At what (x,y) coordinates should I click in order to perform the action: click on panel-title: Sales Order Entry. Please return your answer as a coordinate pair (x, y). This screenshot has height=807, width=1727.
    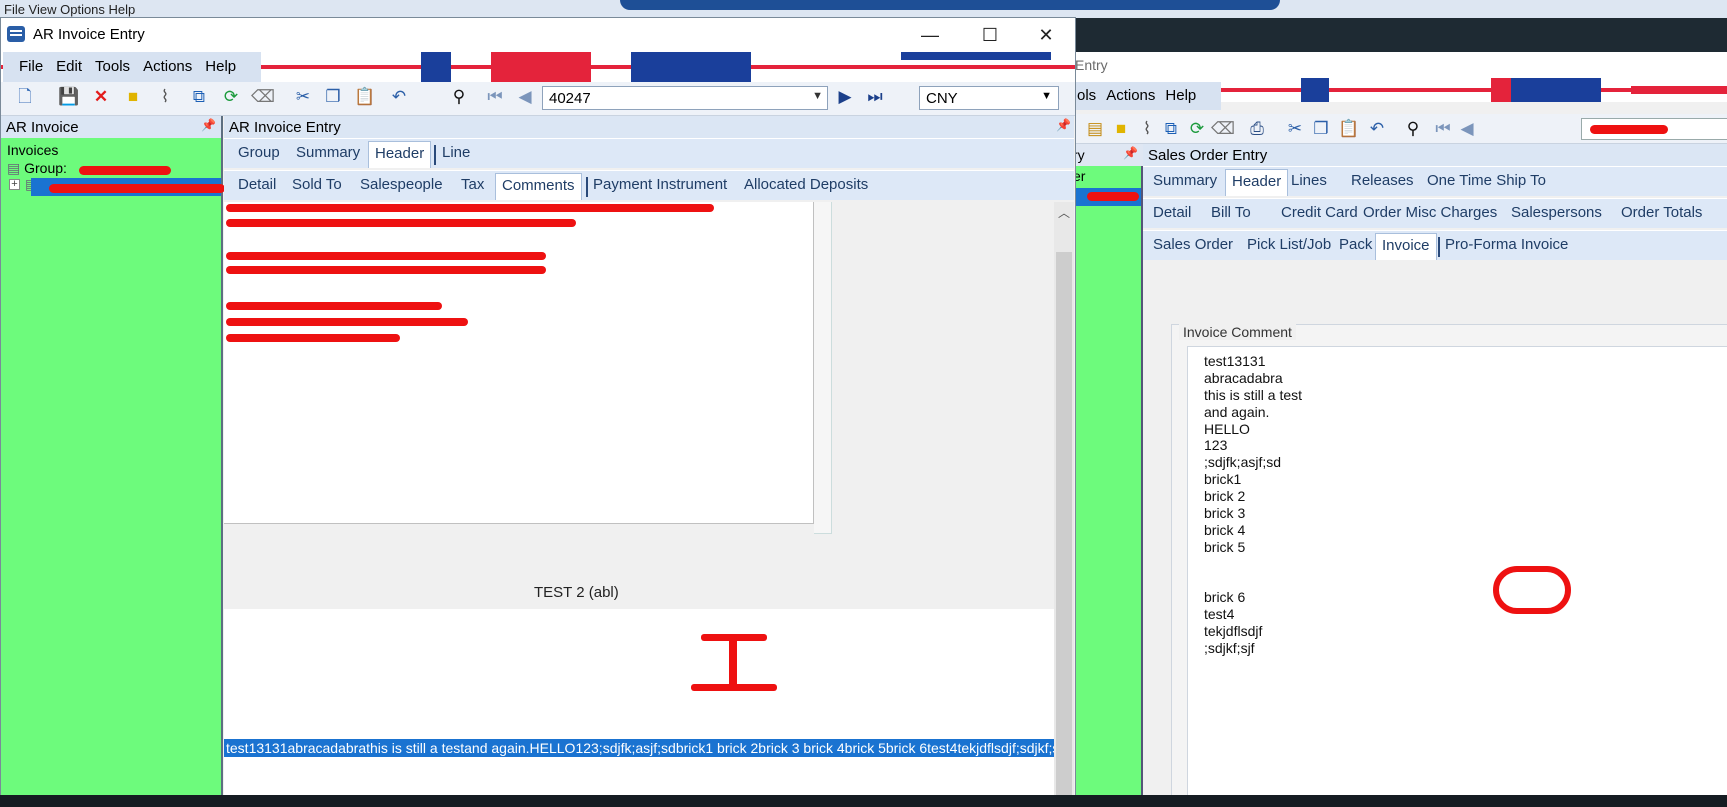
    Looking at the image, I should click on (1435, 155).